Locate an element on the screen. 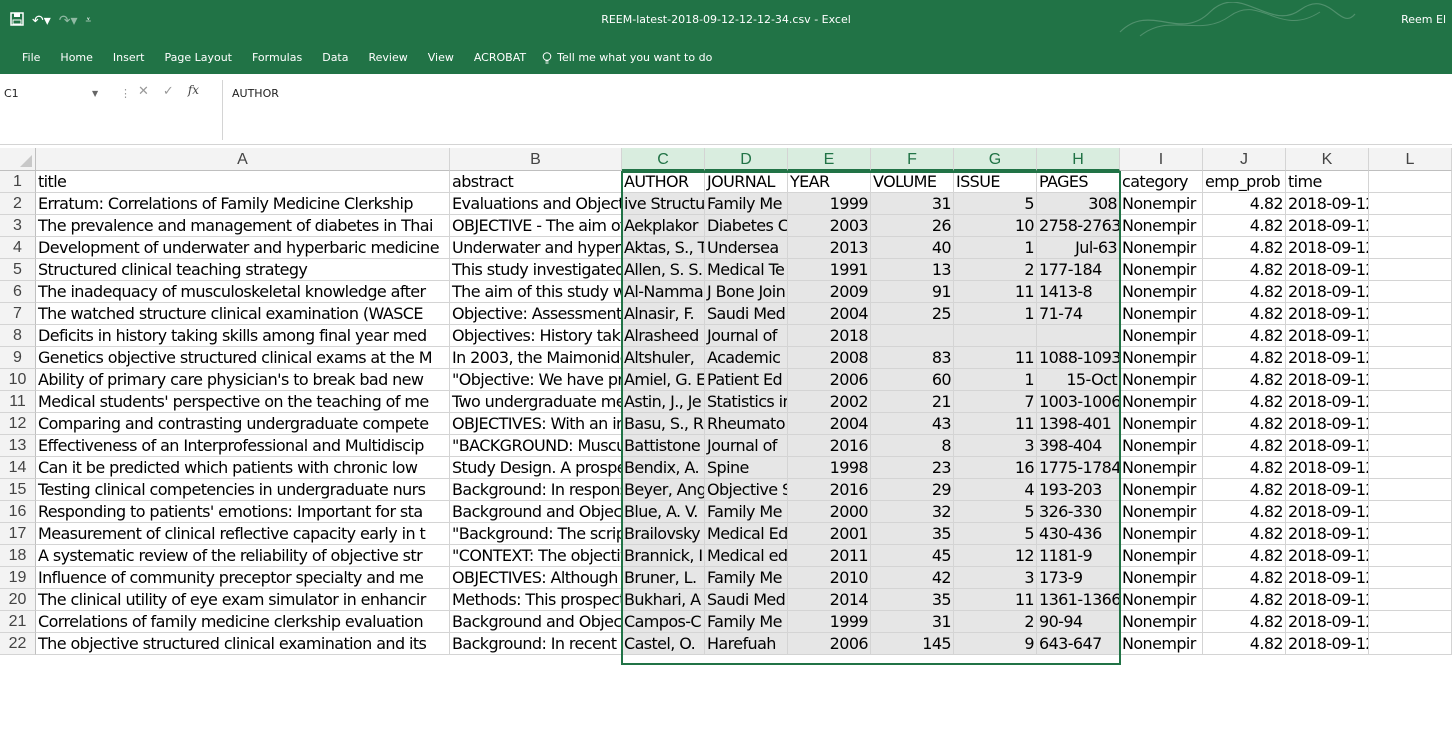  tab-file: File is located at coordinates (31, 58).